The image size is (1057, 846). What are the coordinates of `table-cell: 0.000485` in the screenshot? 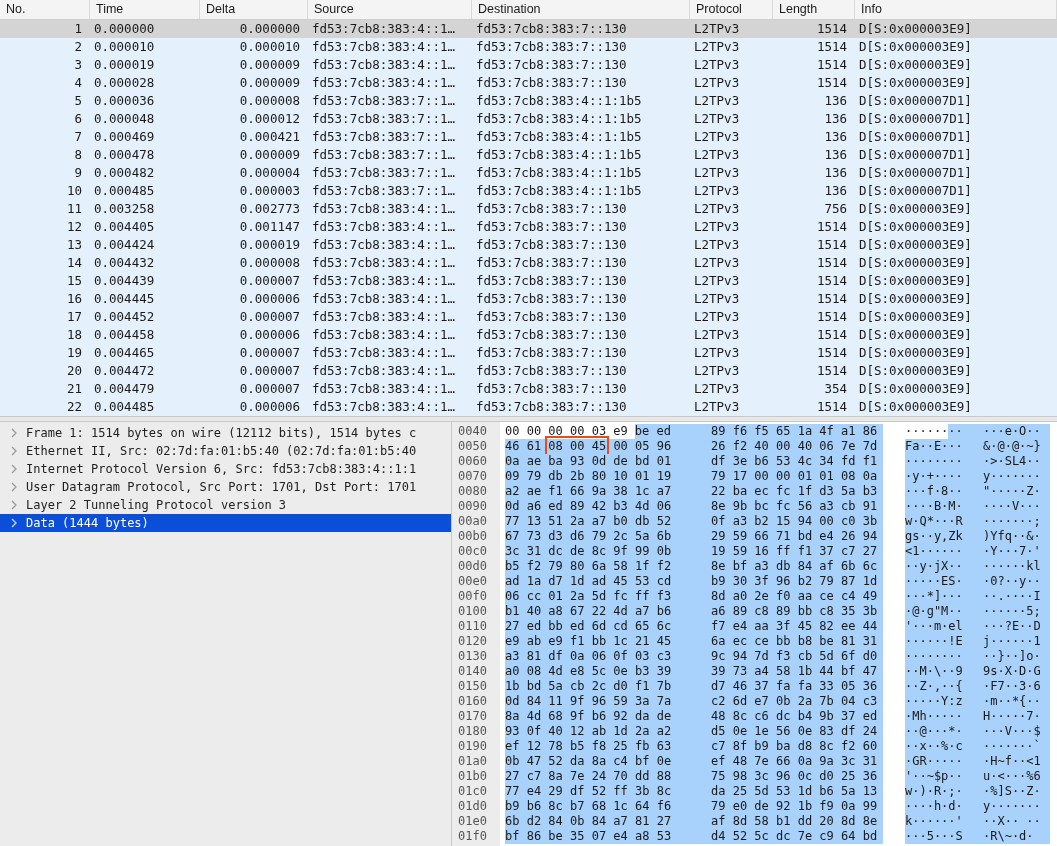 It's located at (124, 190).